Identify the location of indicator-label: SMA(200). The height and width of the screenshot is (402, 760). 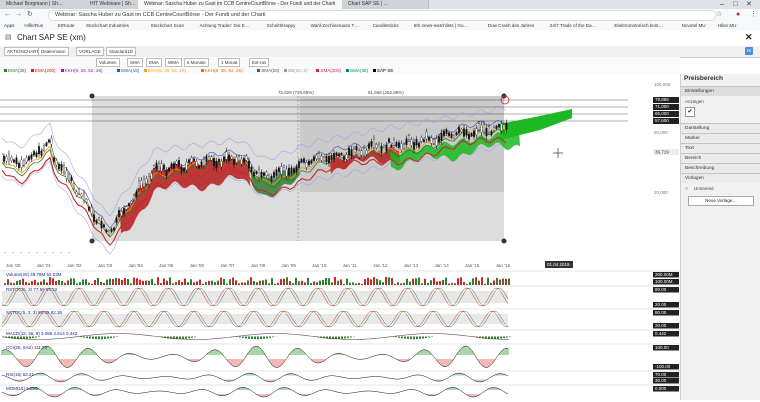
(330, 70).